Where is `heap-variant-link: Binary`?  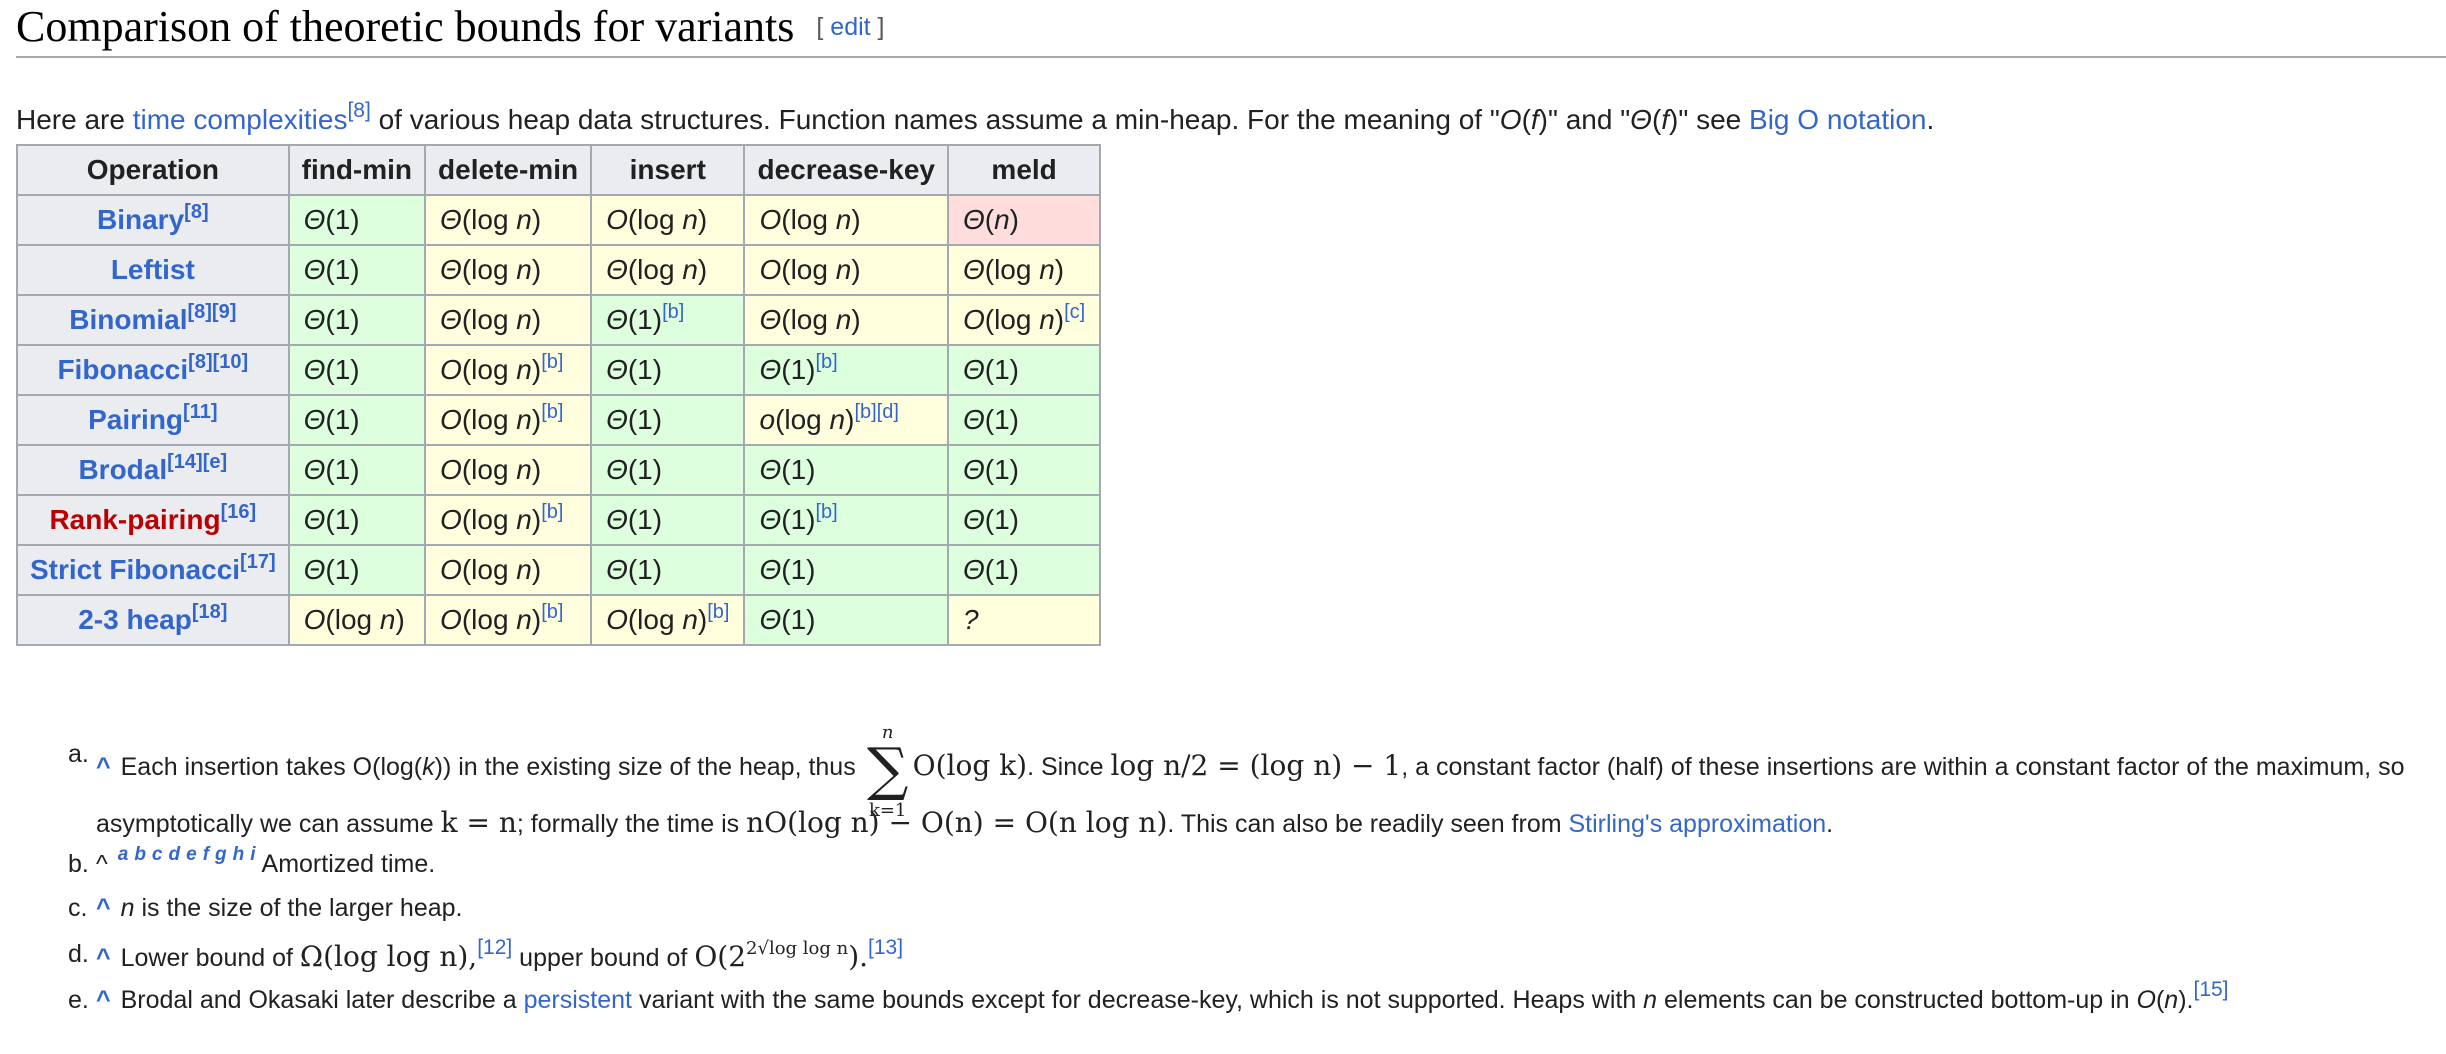 heap-variant-link: Binary is located at coordinates (140, 219).